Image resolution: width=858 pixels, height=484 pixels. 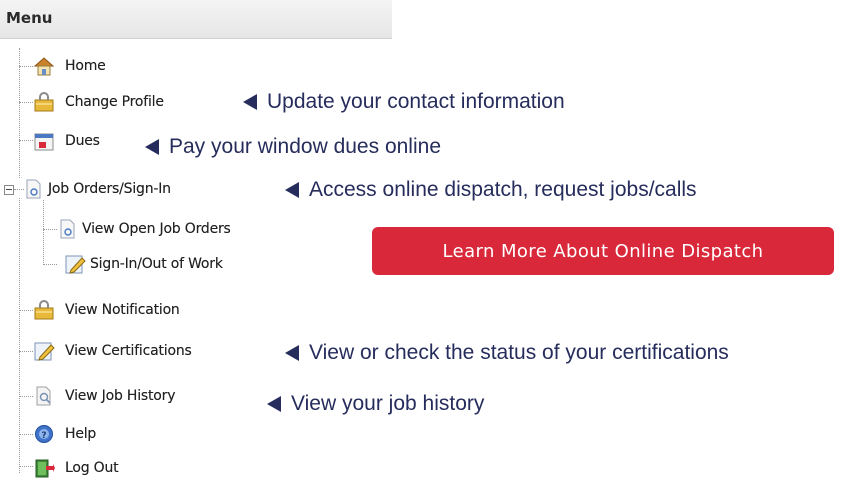 I want to click on menu-item-label: Change Profile, so click(x=114, y=102).